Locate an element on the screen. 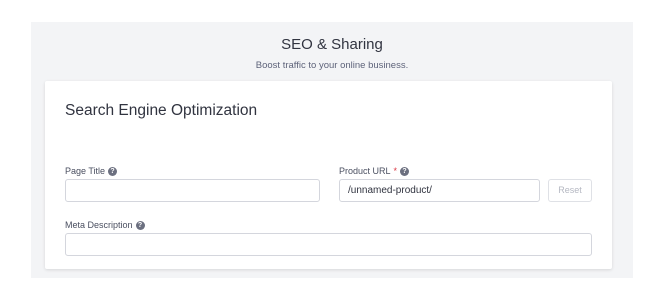 The image size is (665, 296). meta-description-label: Meta Description ? is located at coordinates (105, 225).